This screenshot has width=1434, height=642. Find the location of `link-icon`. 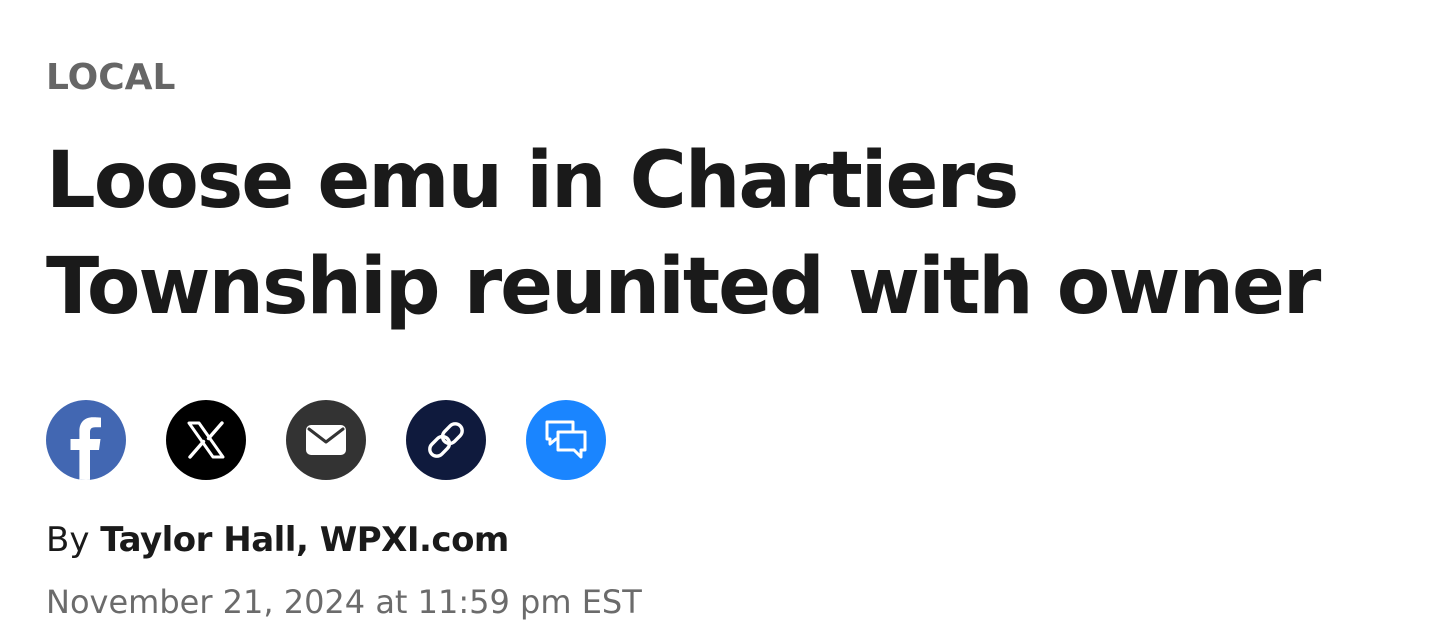

link-icon is located at coordinates (446, 440).